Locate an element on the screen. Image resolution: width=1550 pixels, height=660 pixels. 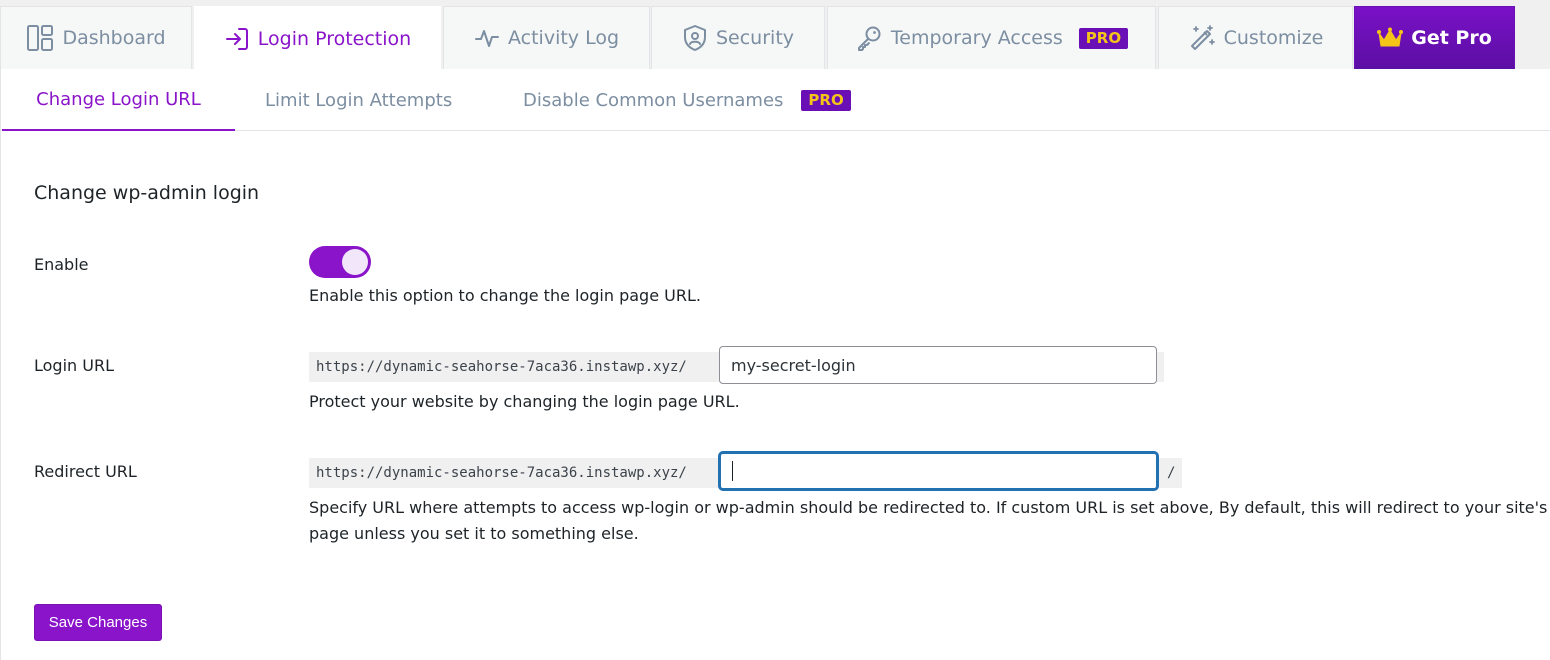
tab-temporary-access-label: Temporary Access is located at coordinates (976, 38).